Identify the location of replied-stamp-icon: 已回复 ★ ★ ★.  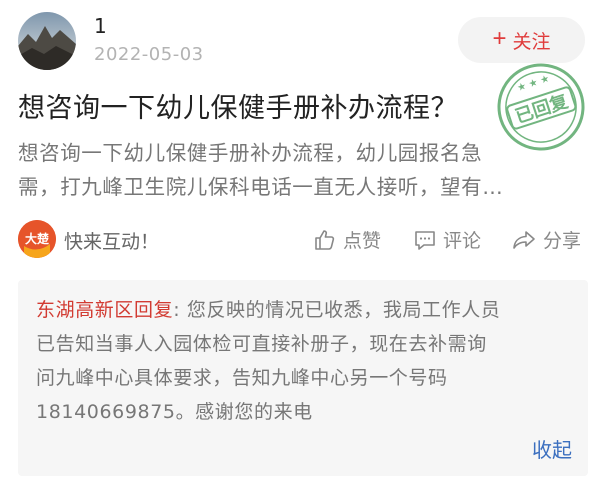
(541, 107).